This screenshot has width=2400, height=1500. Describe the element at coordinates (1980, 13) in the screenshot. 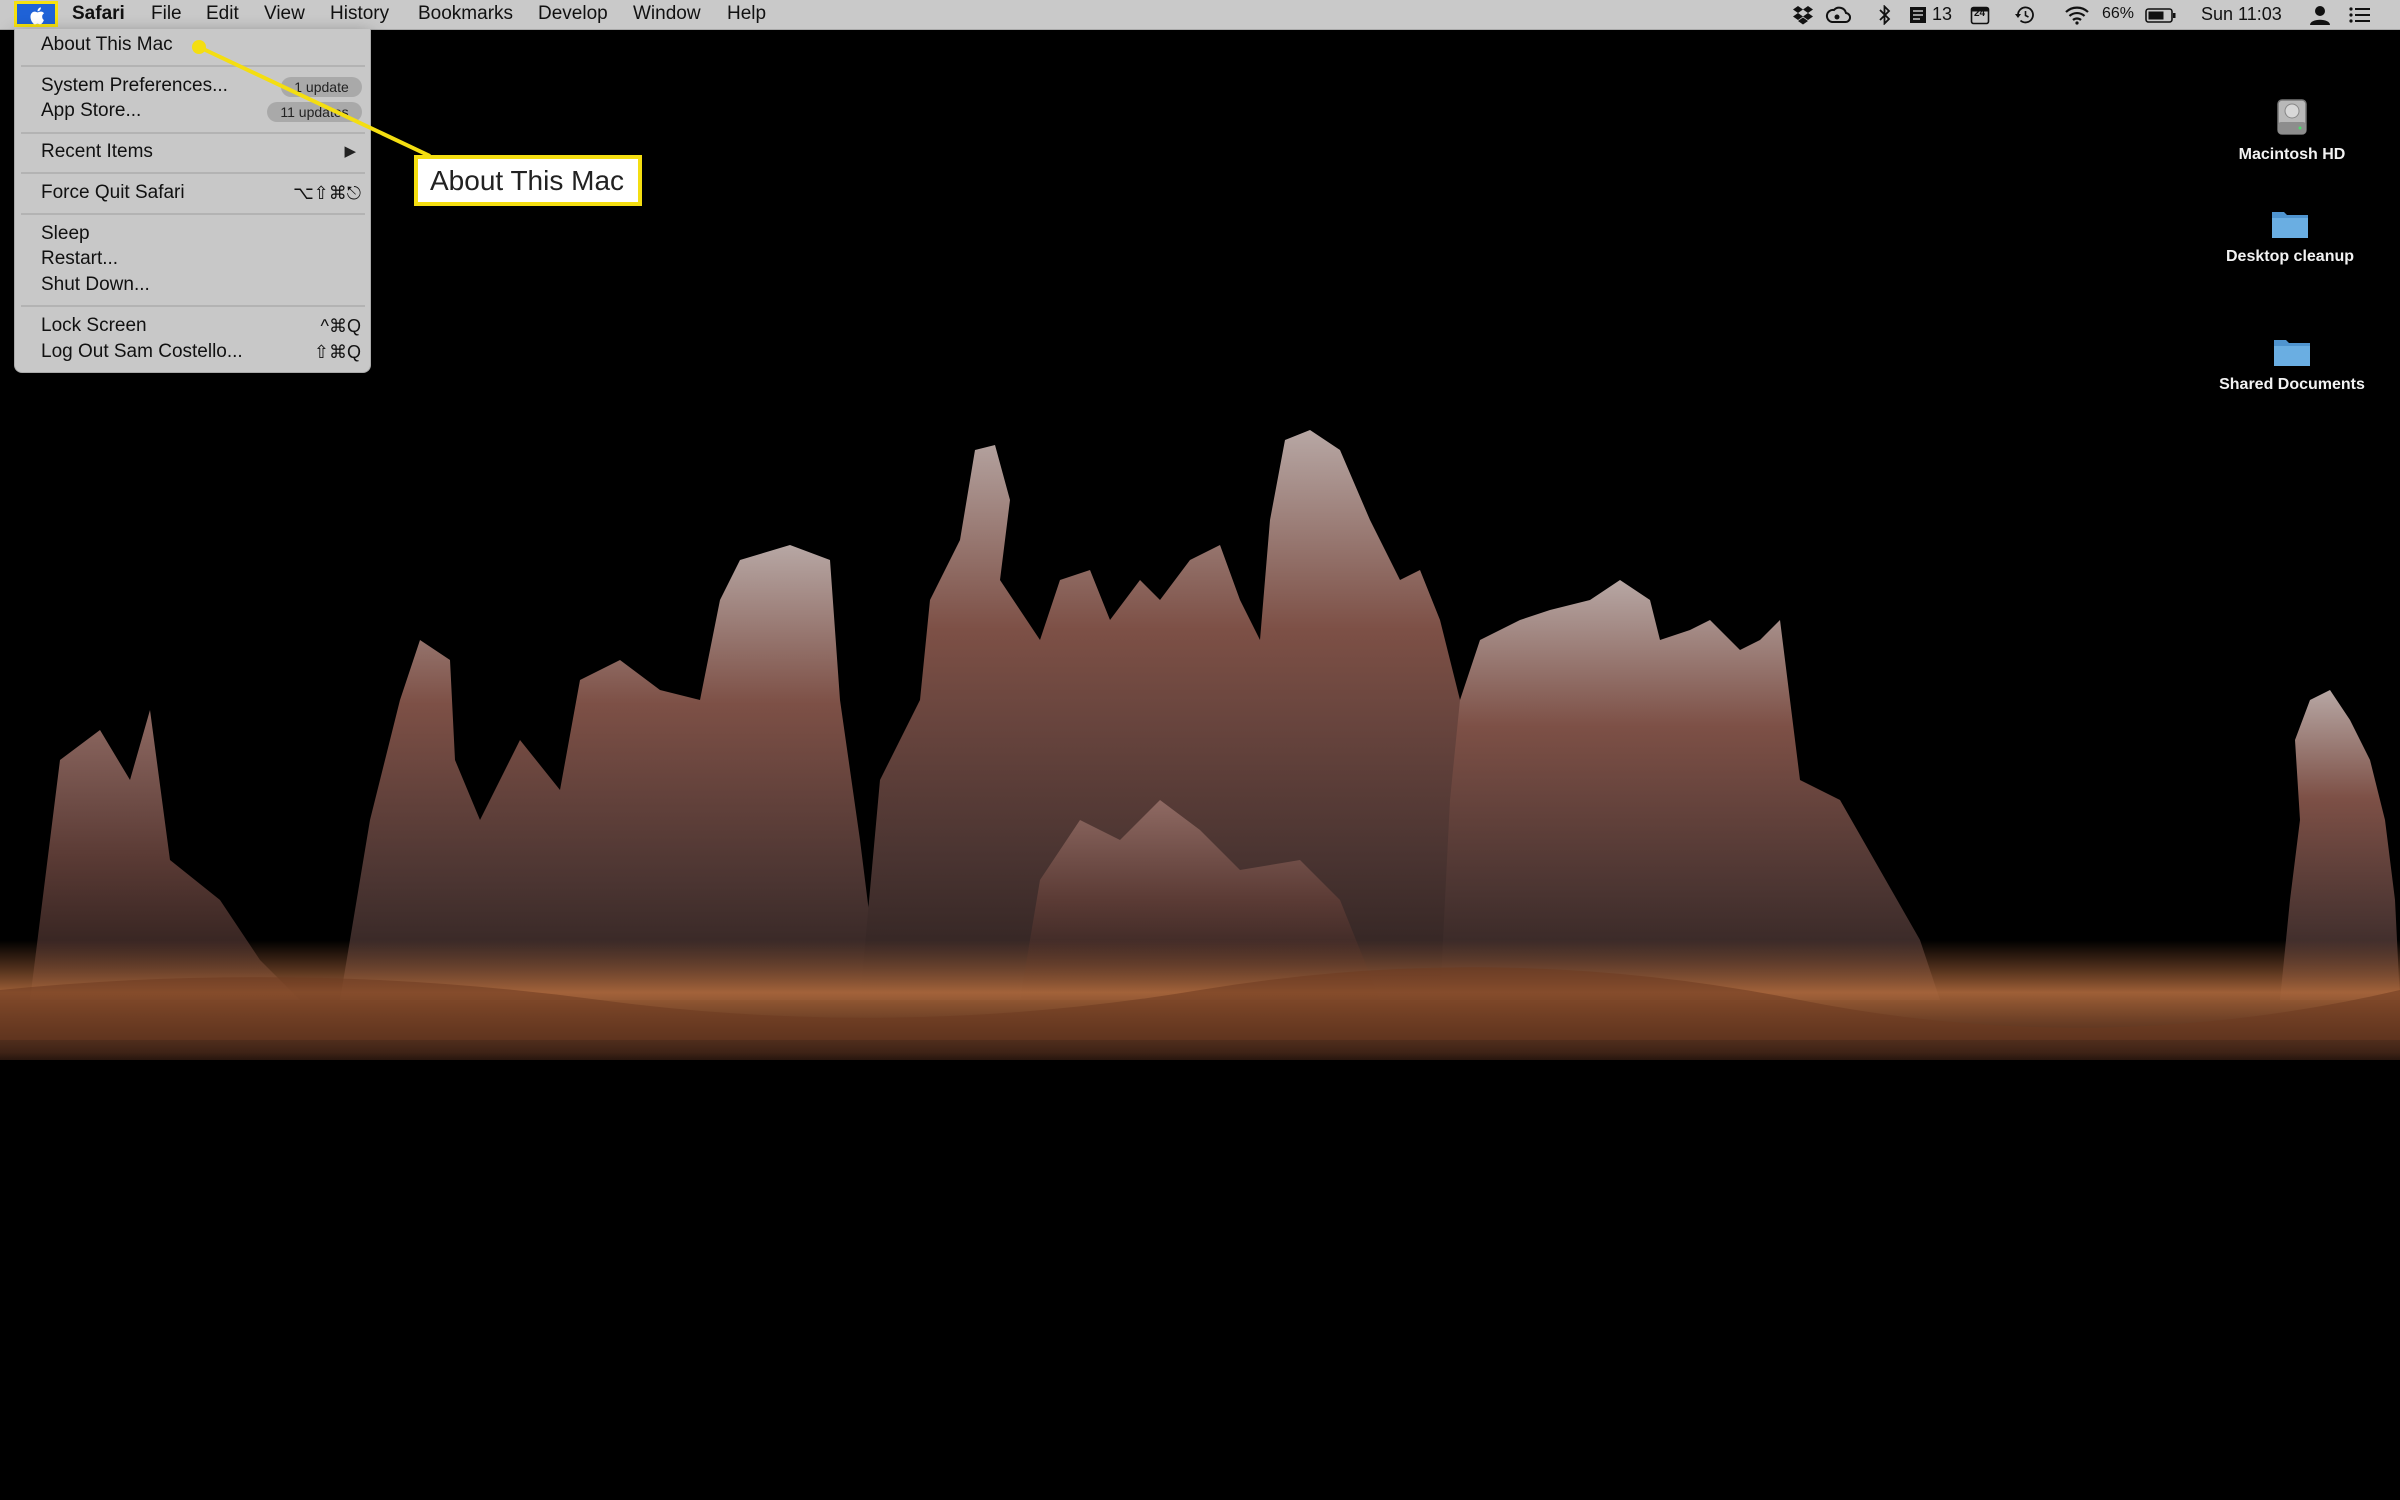

I see `calendar-date: 24` at that location.